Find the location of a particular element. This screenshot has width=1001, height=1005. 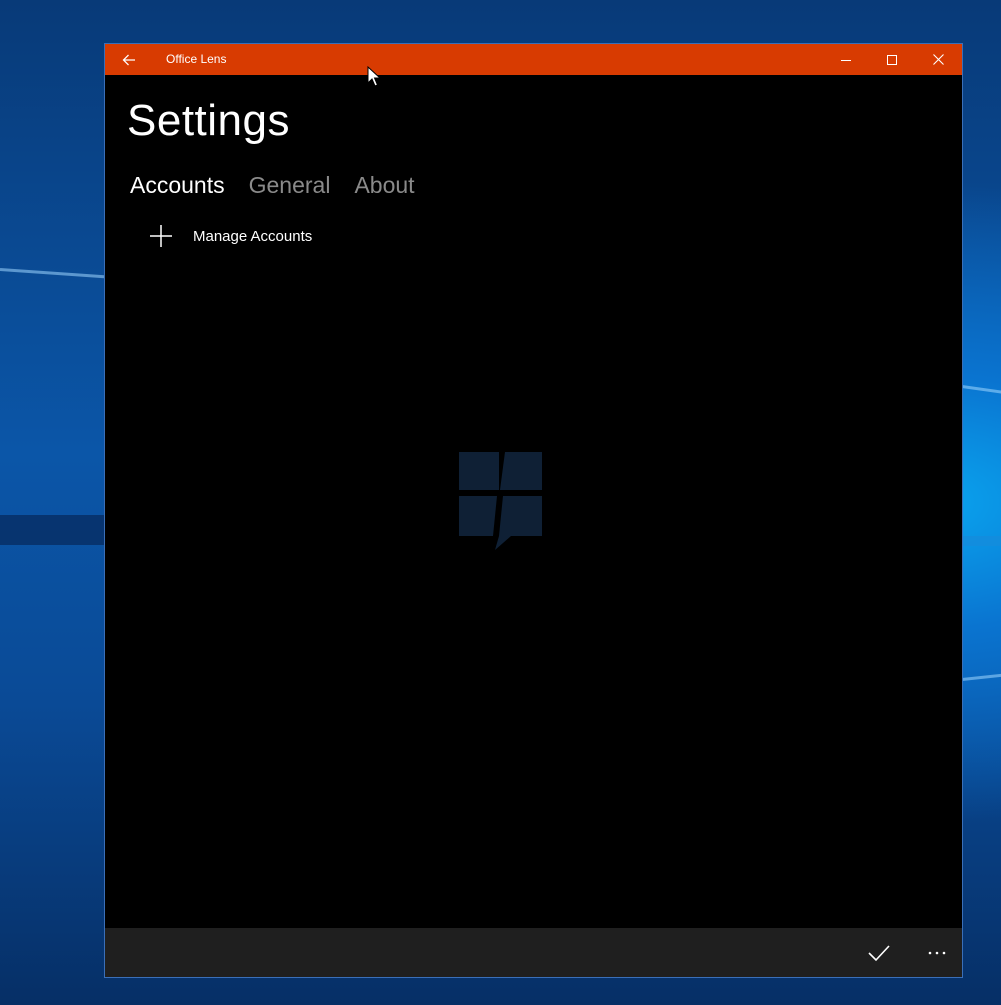

manage-accounts-button: Manage Accounts is located at coordinates (228, 236).